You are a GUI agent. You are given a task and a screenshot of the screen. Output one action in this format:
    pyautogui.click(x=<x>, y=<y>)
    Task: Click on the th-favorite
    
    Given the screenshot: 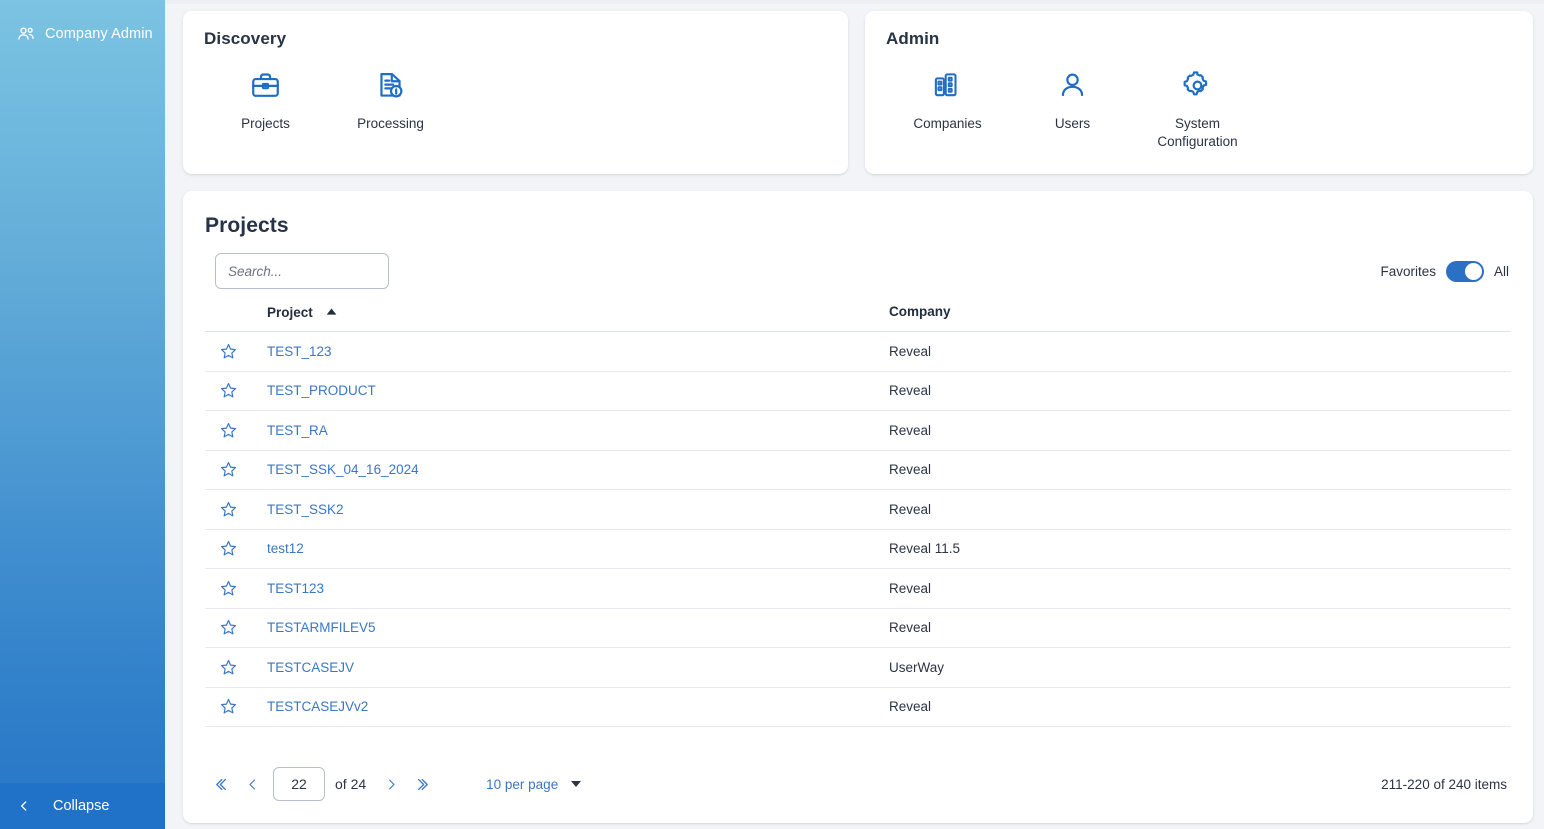 What is the action you would take?
    pyautogui.click(x=236, y=317)
    